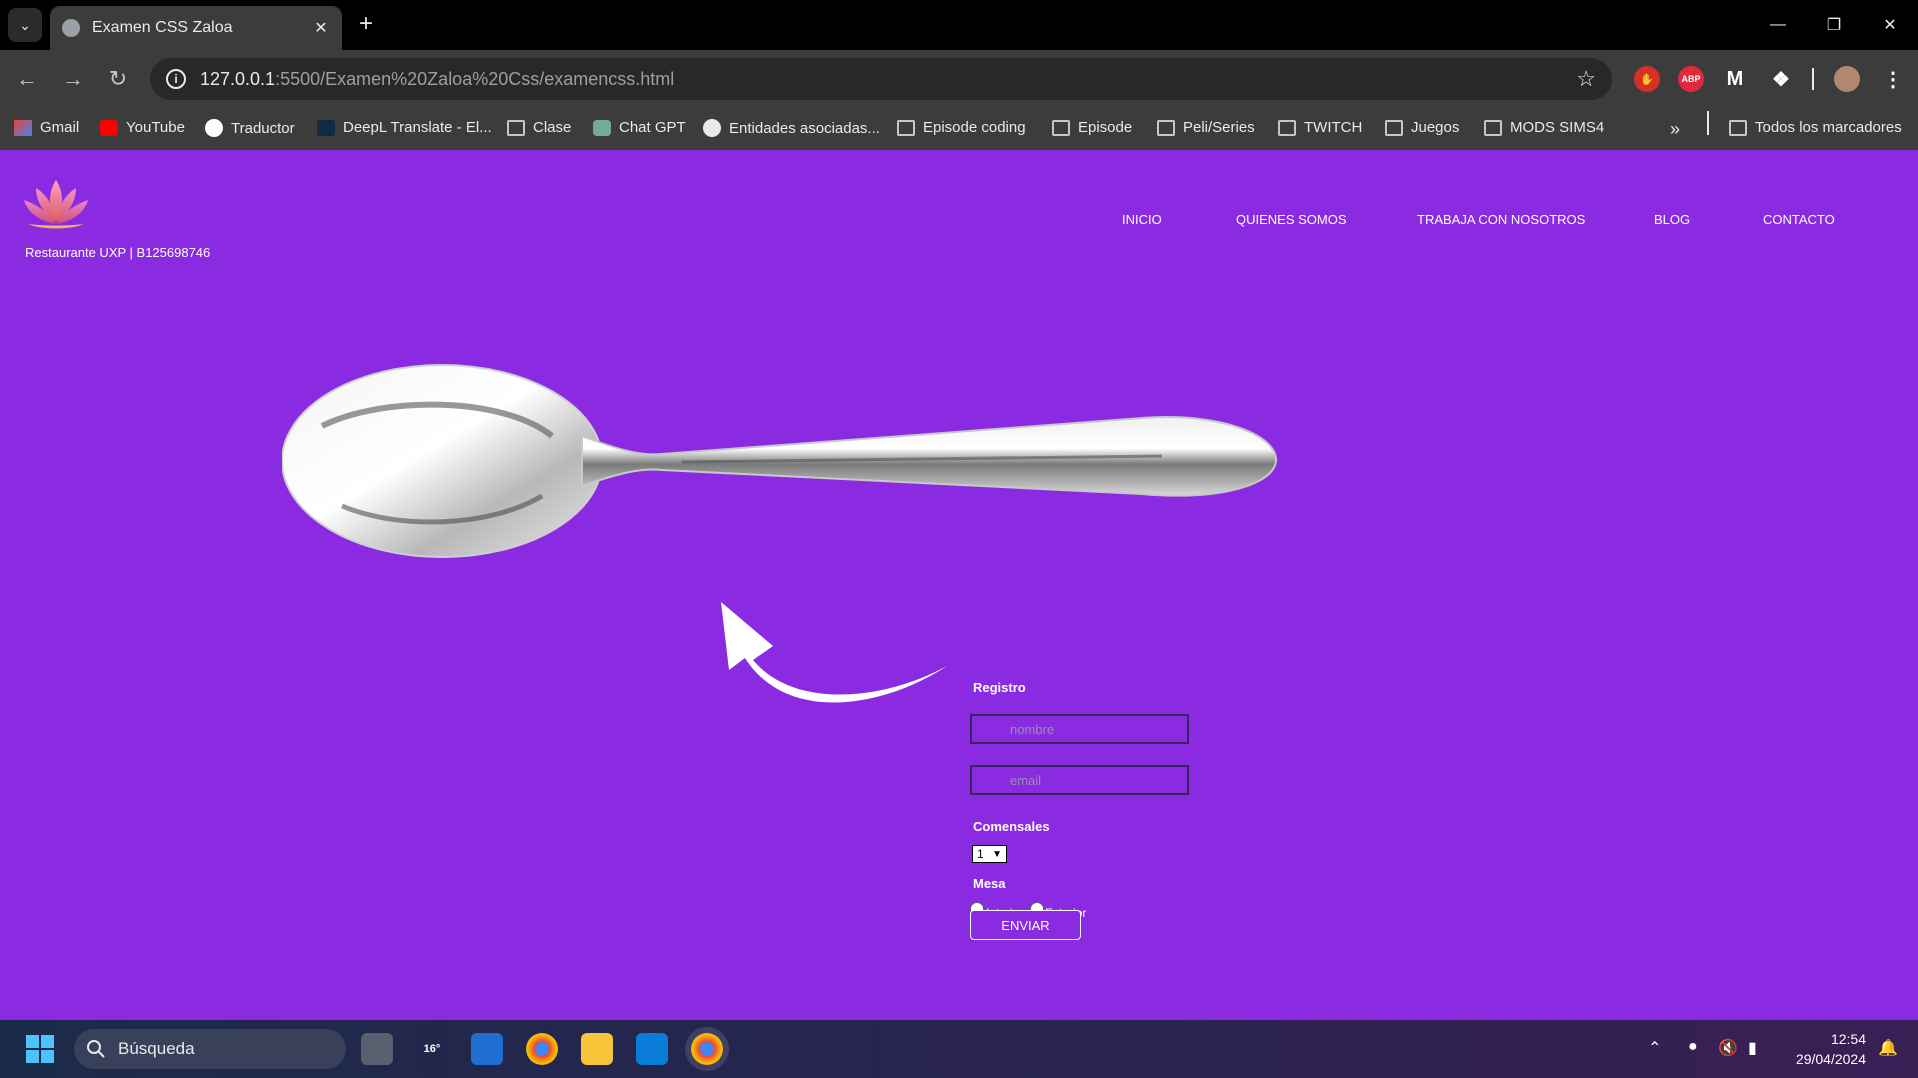 The width and height of the screenshot is (1918, 1078). What do you see at coordinates (1847, 79) in the screenshot?
I see `profile-avatar` at bounding box center [1847, 79].